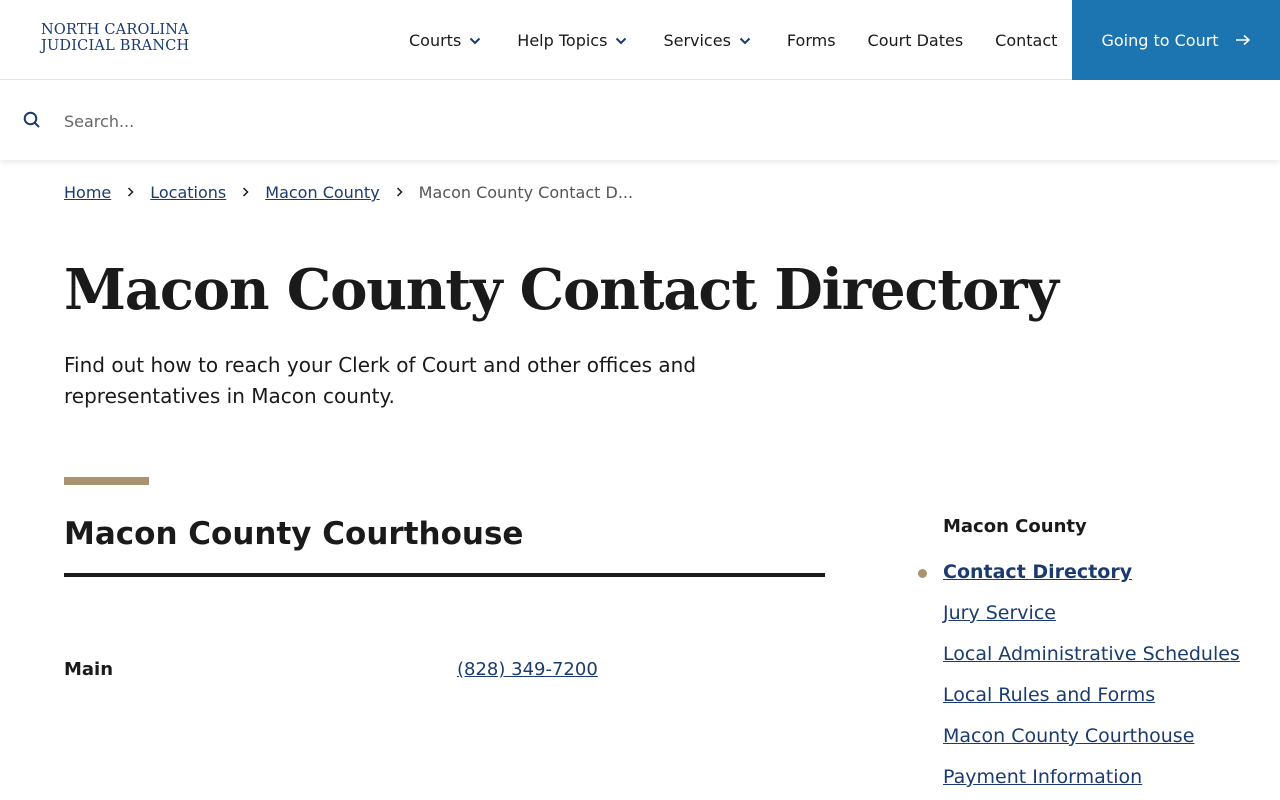 This screenshot has width=1280, height=800. I want to click on logo-line-2: JUDICIAL BRANCH, so click(115, 46).